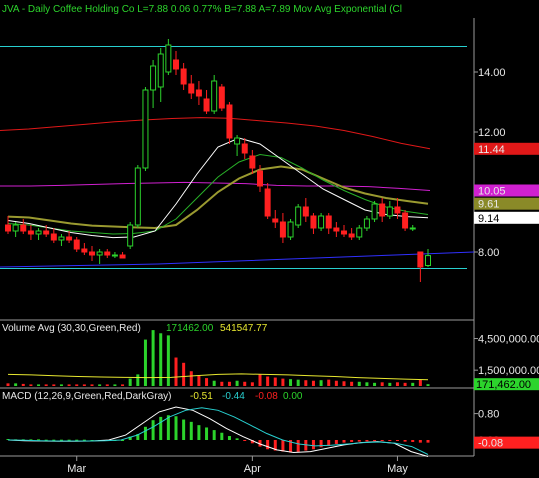 This screenshot has width=539, height=478. I want to click on macd-zero-value: 0.00, so click(293, 396).